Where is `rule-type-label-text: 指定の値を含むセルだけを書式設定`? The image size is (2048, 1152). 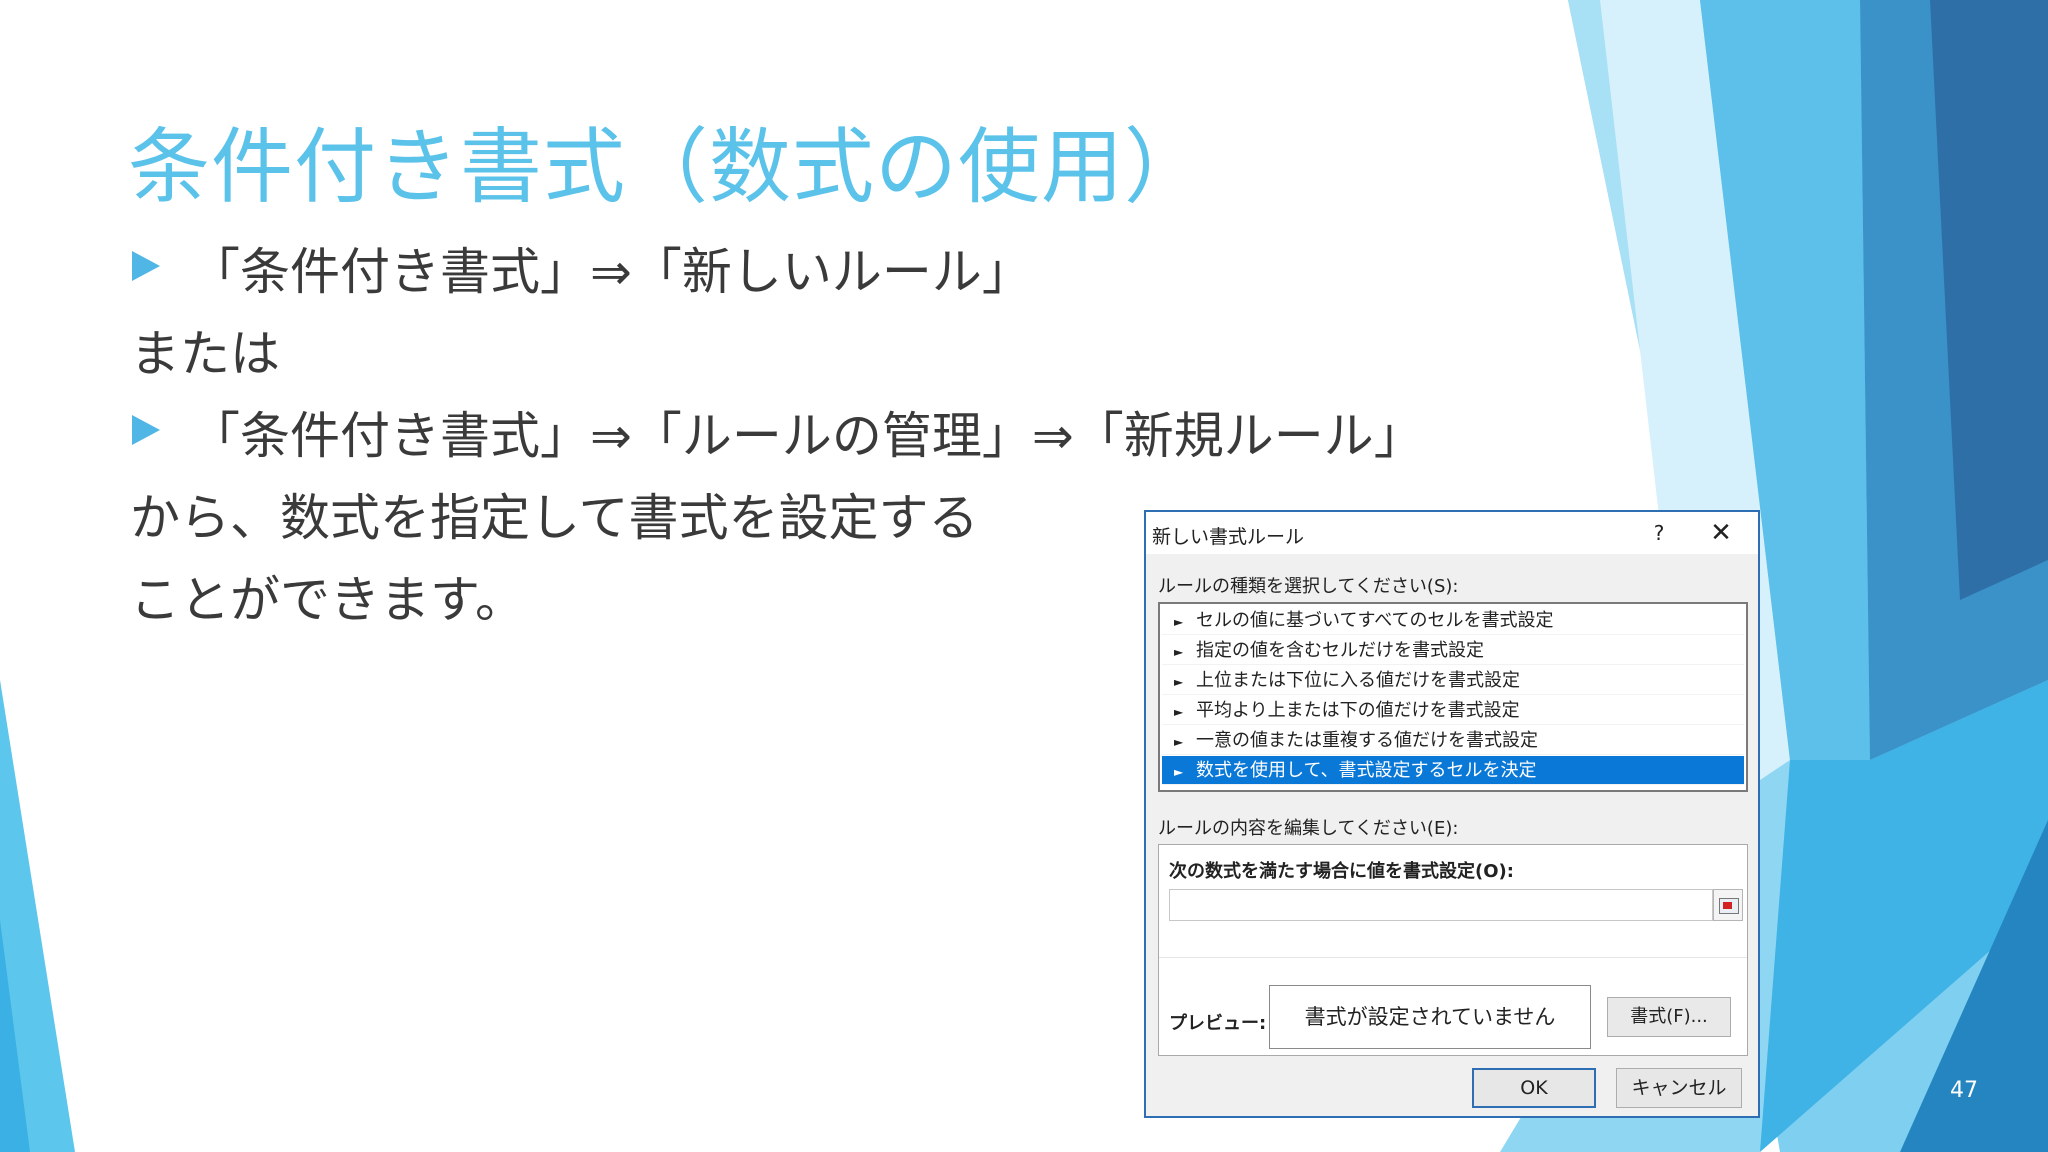
rule-type-label-text: 指定の値を含むセルだけを書式設定 is located at coordinates (1340, 650).